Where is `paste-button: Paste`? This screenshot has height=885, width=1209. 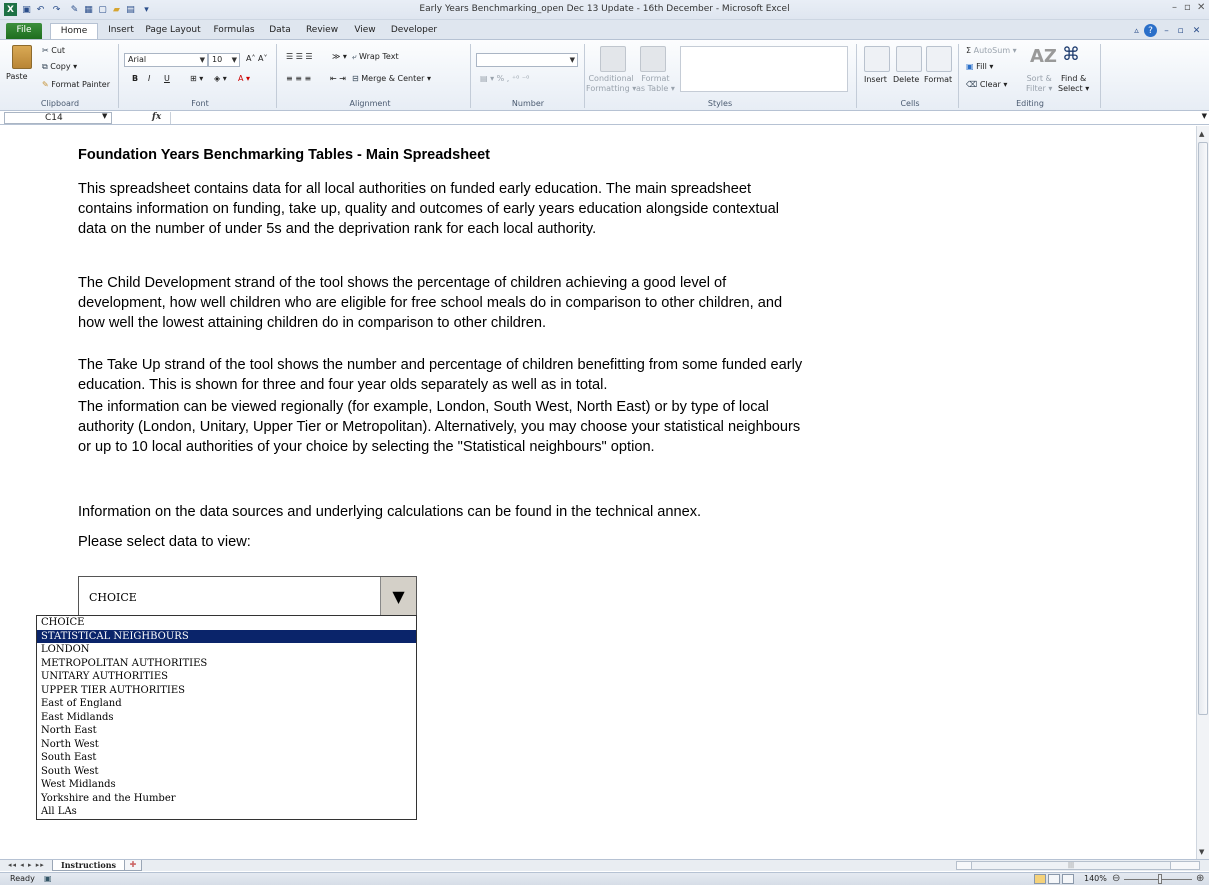 paste-button: Paste is located at coordinates (17, 76).